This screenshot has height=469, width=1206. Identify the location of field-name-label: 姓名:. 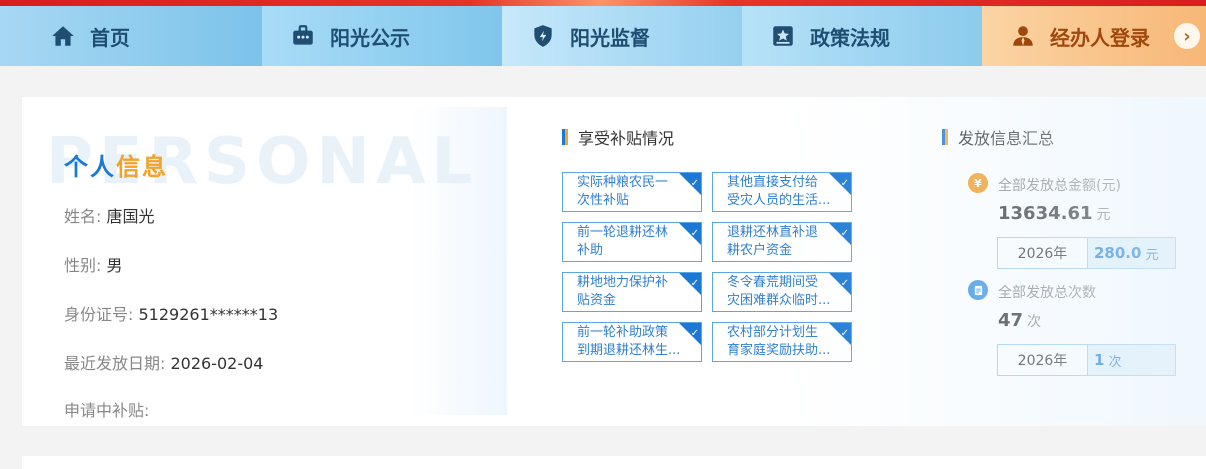
(83, 216).